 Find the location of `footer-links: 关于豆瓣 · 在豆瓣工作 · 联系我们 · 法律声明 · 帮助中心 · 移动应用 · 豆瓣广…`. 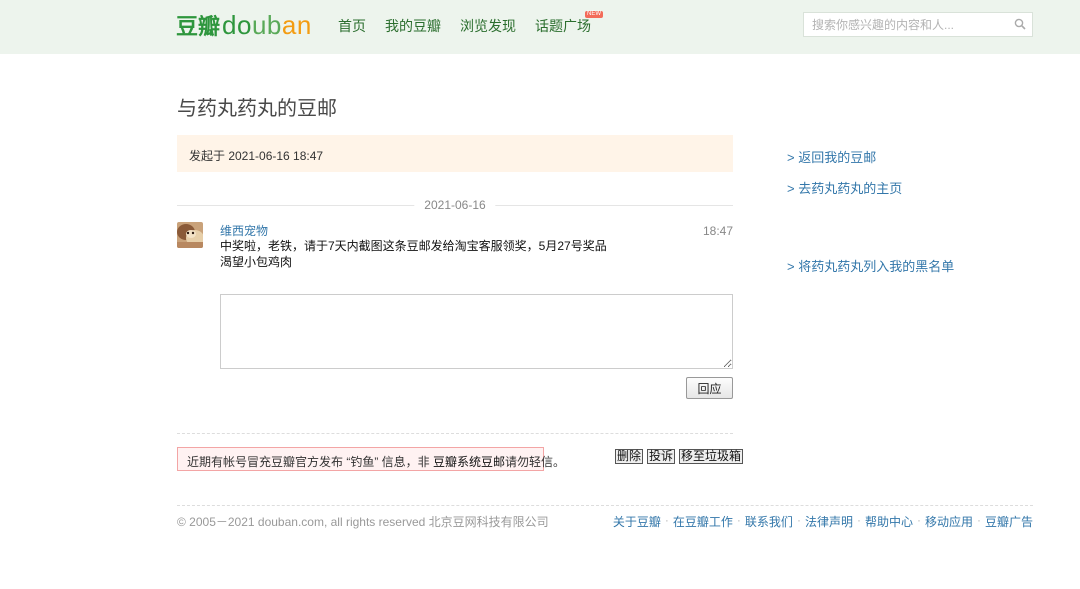

footer-links: 关于豆瓣 · 在豆瓣工作 · 联系我们 · 法律声明 · 帮助中心 · 移动应用 · 豆瓣广… is located at coordinates (823, 521).